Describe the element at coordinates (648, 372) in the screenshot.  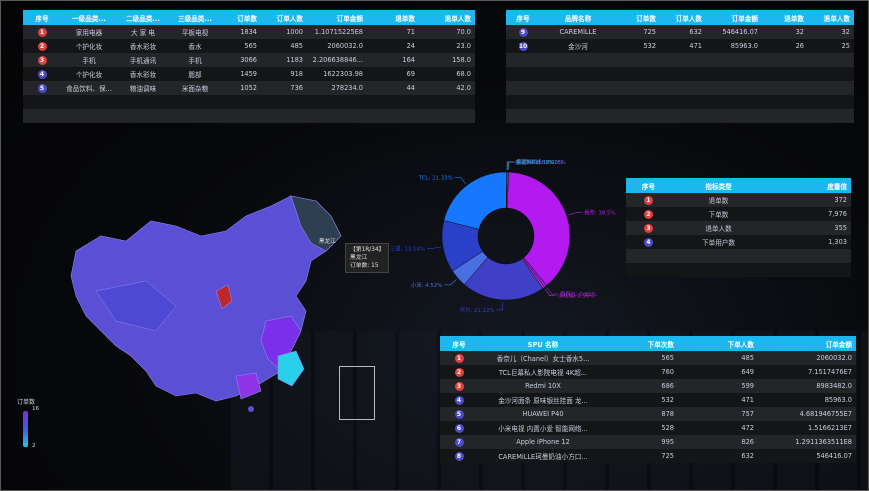
I see `table-row: 2 TCL巨幕私人影院电视 4K超... 760 649 7.1517476E7` at that location.